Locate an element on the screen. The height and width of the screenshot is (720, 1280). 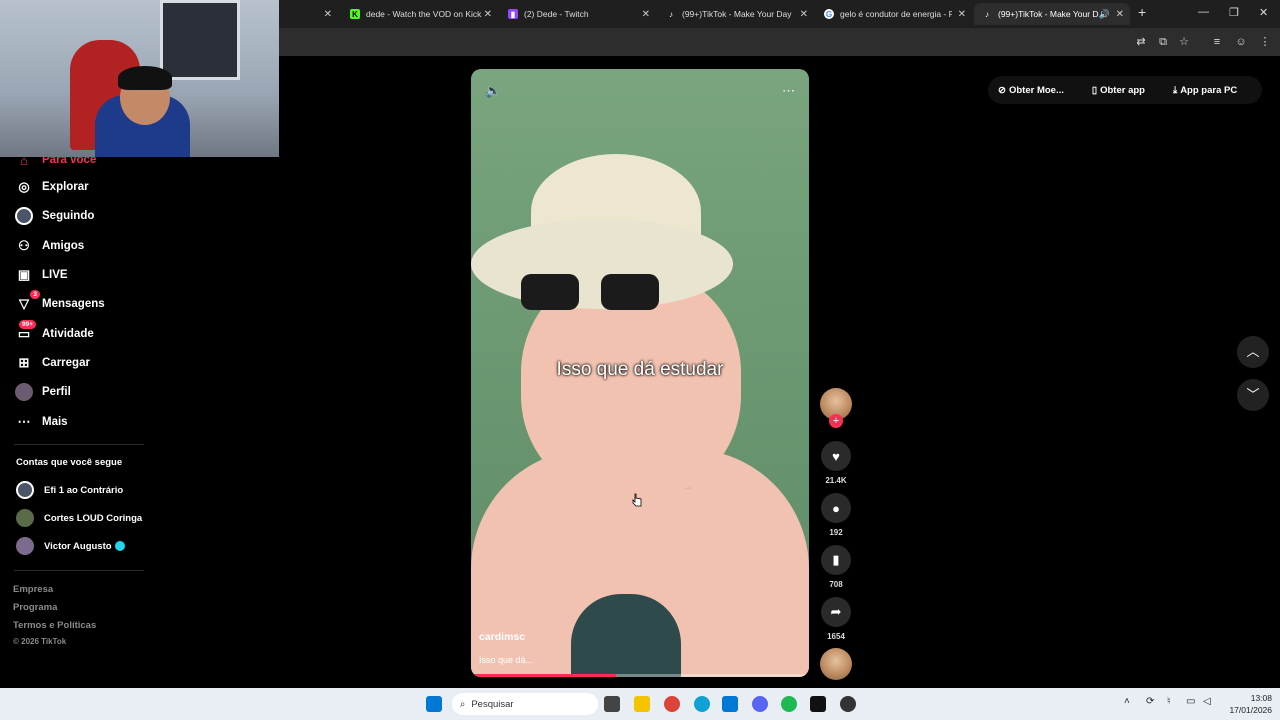
tab-label: (99+)TikTok - Make Your D is located at coordinates (1048, 14).